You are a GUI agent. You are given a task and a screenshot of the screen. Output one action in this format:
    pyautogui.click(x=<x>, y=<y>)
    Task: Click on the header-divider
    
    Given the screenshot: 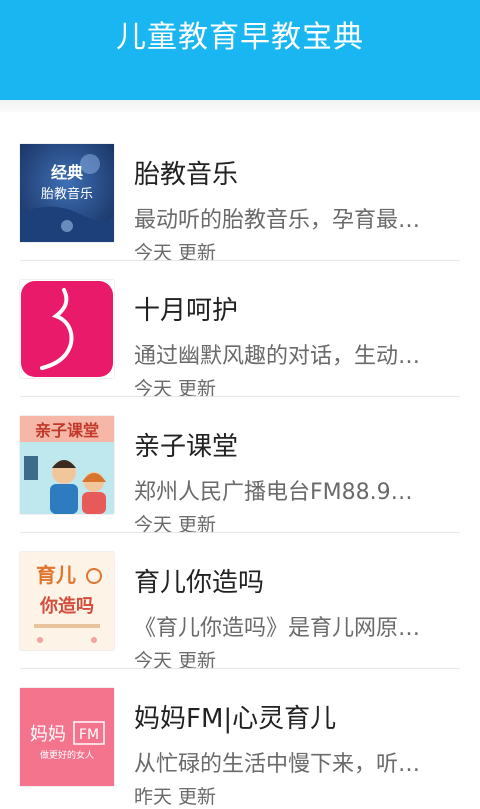 What is the action you would take?
    pyautogui.click(x=240, y=106)
    